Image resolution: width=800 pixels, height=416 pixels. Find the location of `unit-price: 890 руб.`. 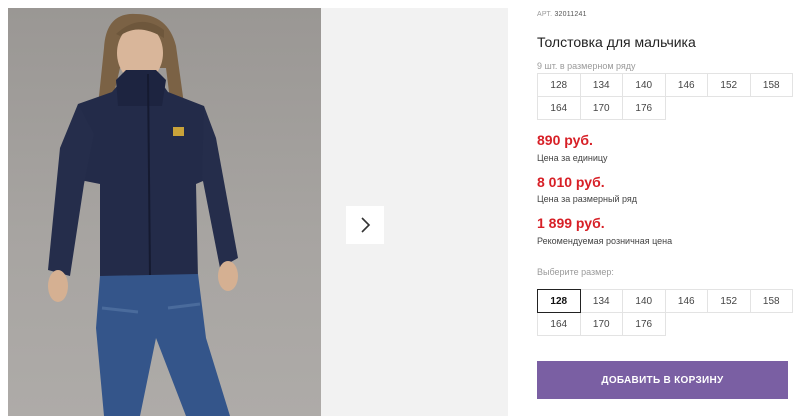

unit-price: 890 руб. is located at coordinates (565, 140).